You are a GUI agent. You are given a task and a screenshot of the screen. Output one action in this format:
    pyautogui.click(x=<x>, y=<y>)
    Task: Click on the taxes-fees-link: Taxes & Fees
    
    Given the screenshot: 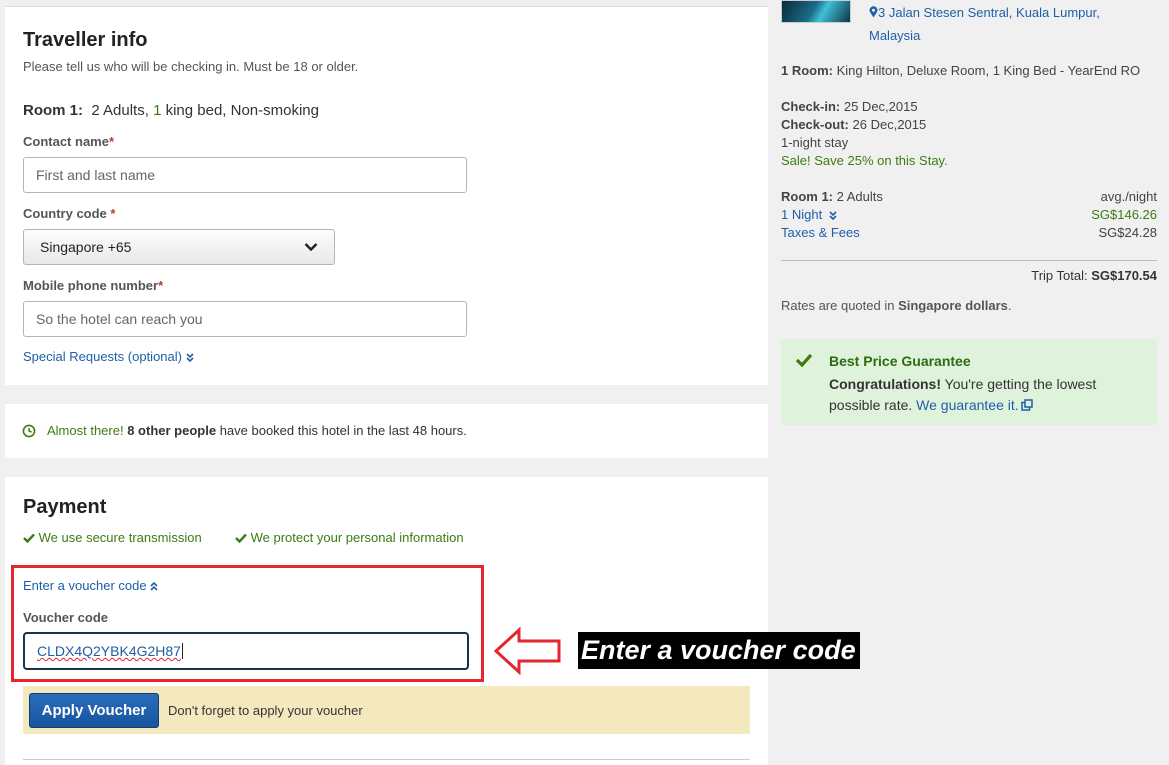 What is the action you would take?
    pyautogui.click(x=820, y=233)
    